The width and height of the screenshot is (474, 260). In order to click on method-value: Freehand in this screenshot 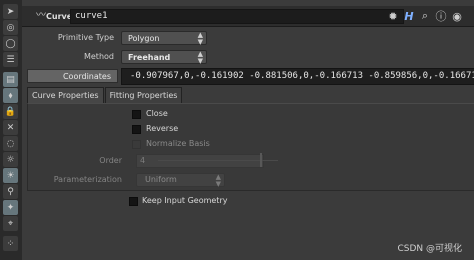, I will do `click(149, 57)`.